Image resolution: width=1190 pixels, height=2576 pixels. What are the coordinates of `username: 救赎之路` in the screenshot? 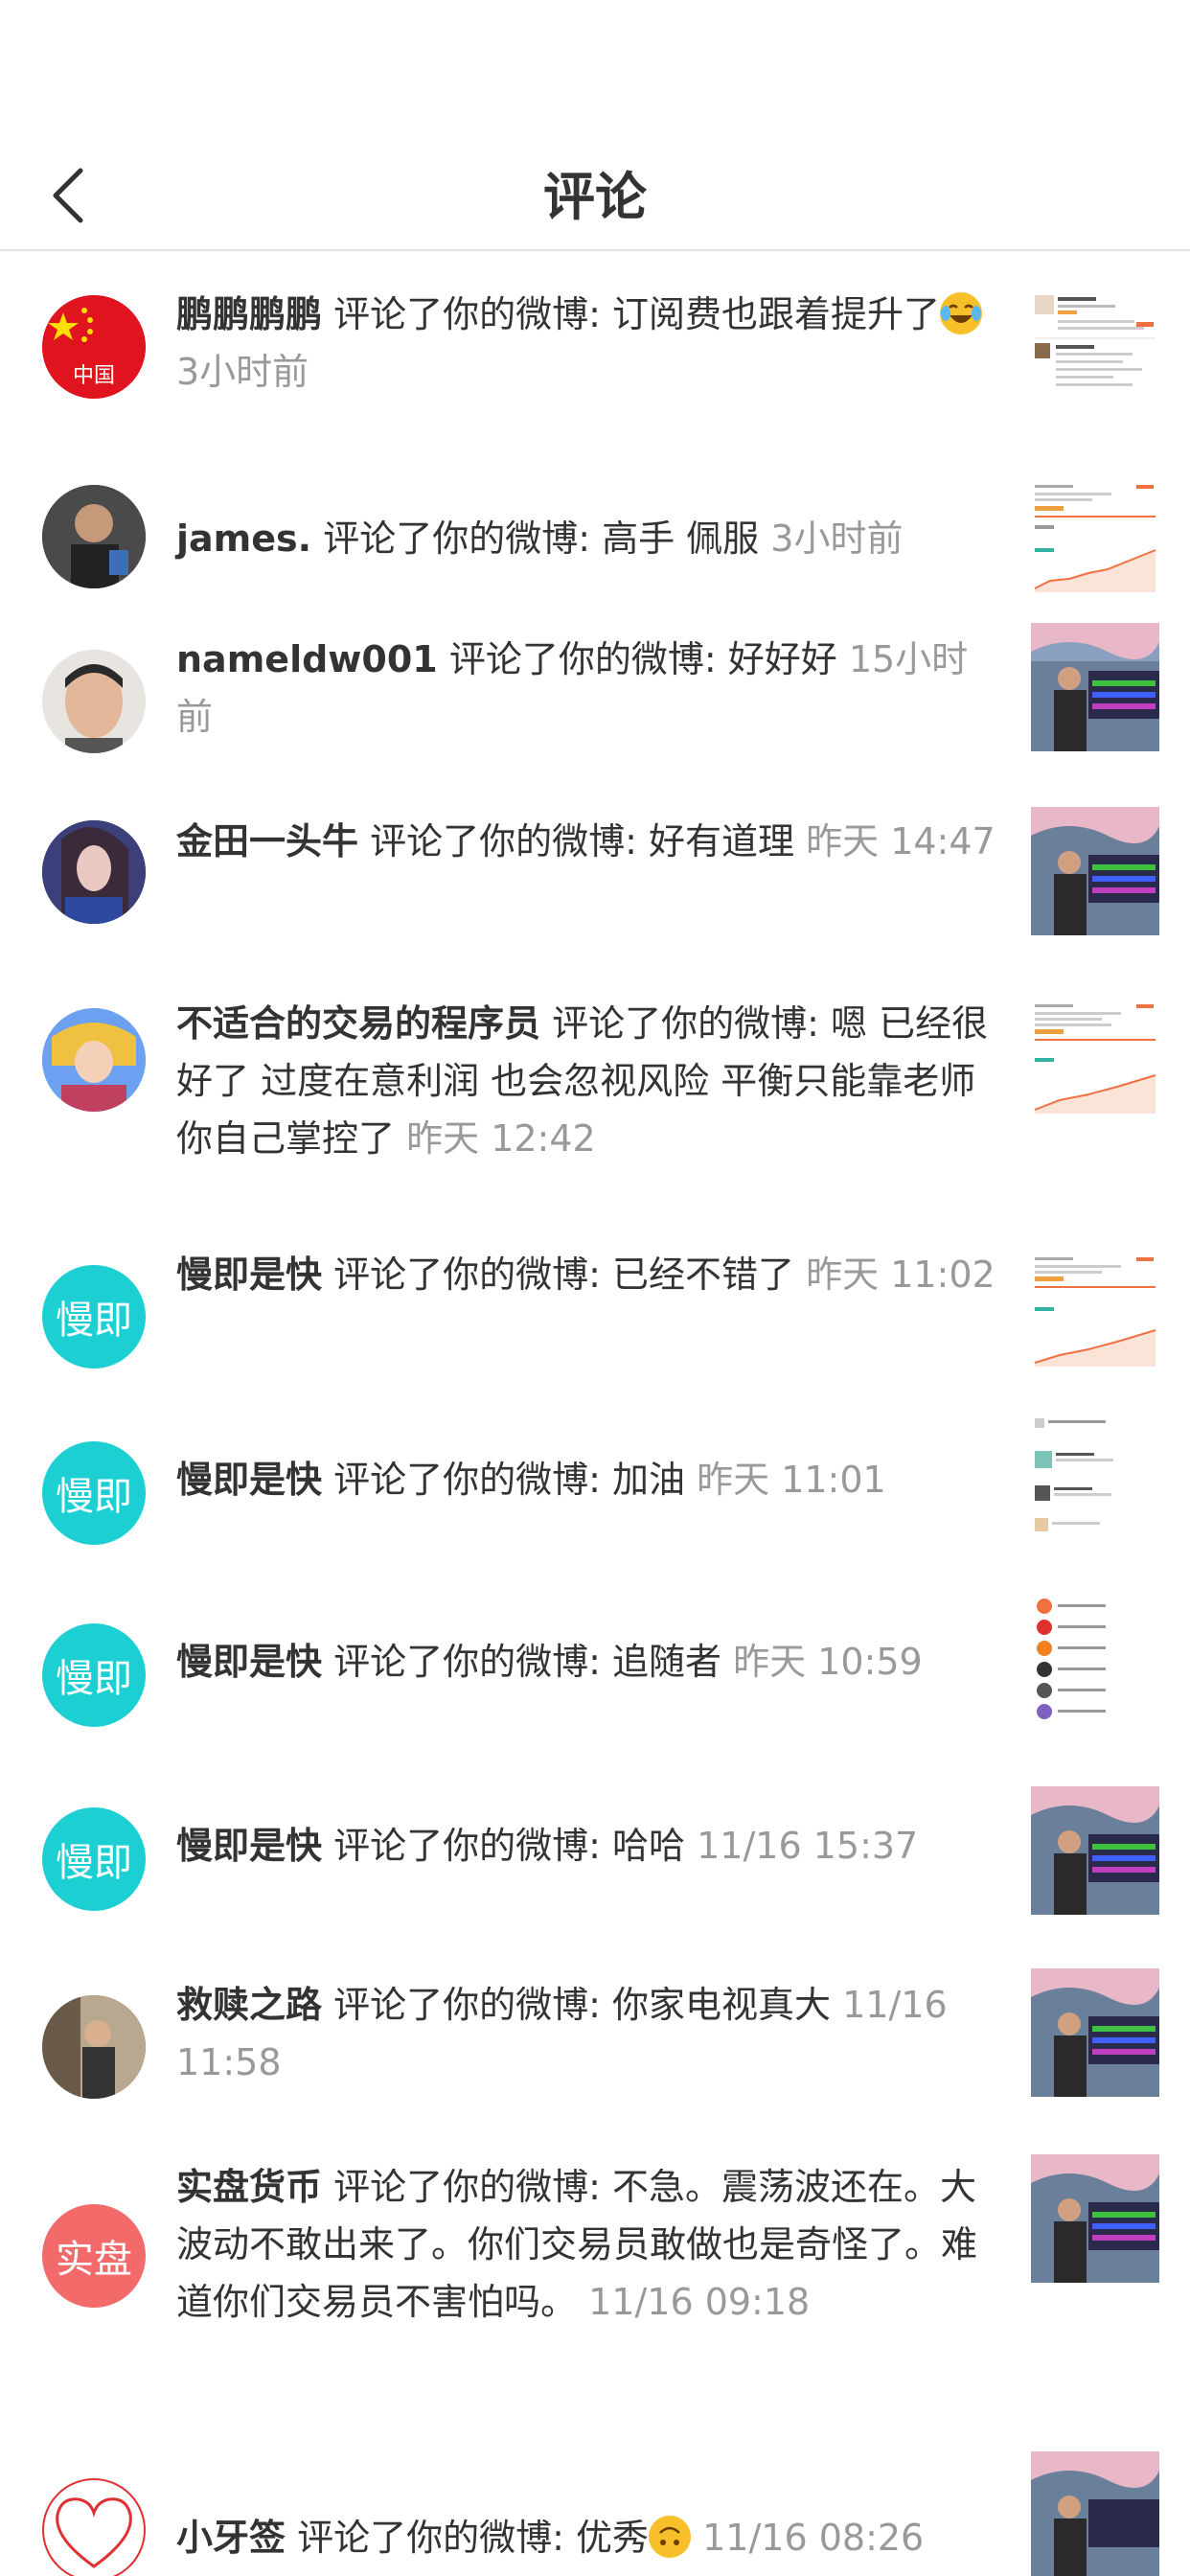 It's located at (249, 2005).